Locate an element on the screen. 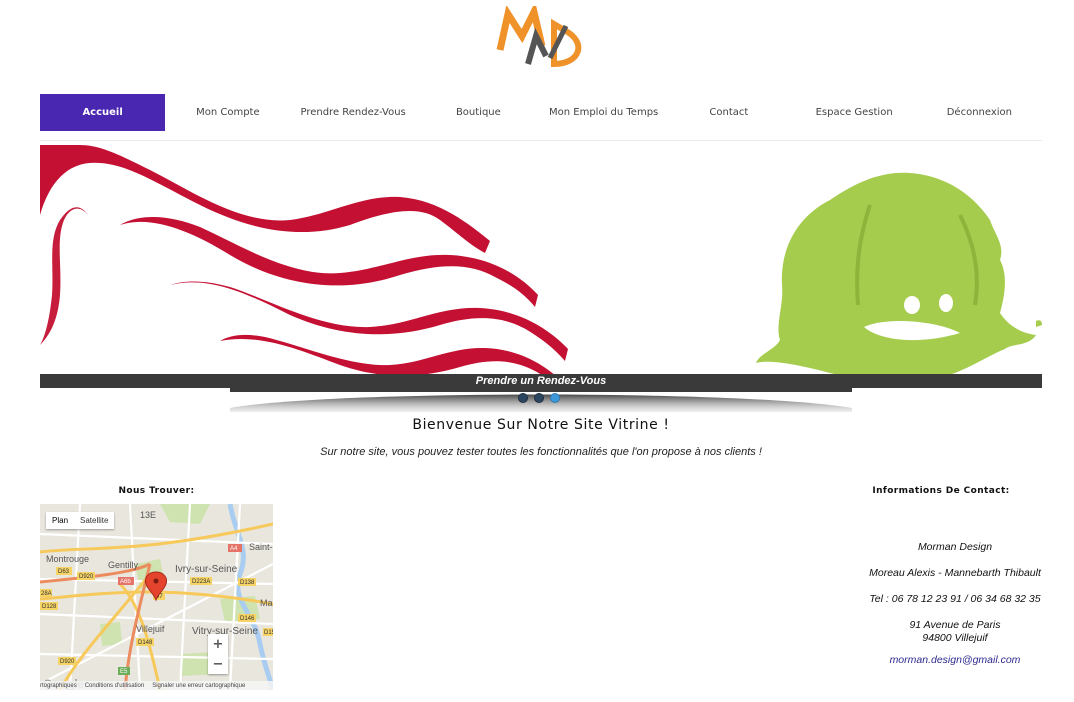  svg-text: Gentilly is located at coordinates (123, 565).